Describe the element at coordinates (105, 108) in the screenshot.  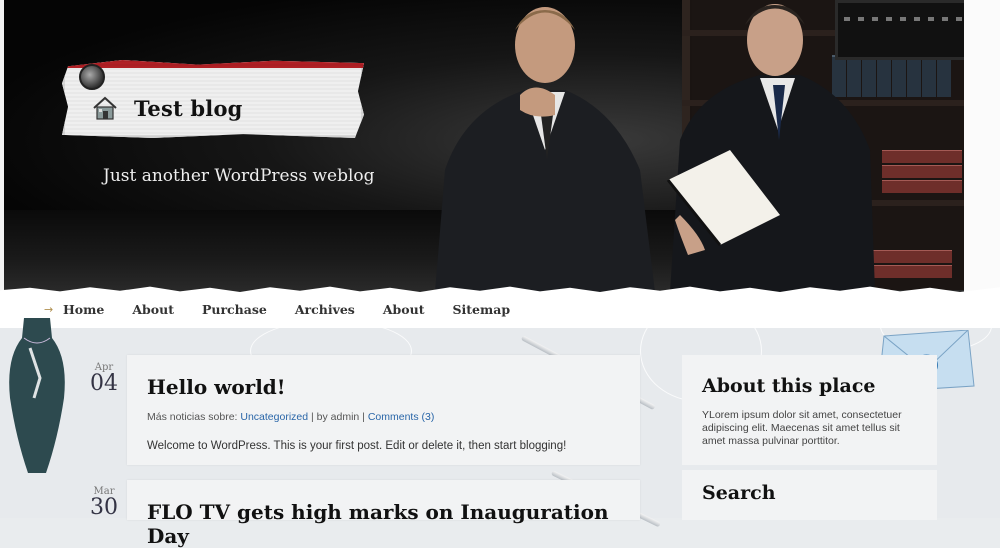
I see `house-icon` at that location.